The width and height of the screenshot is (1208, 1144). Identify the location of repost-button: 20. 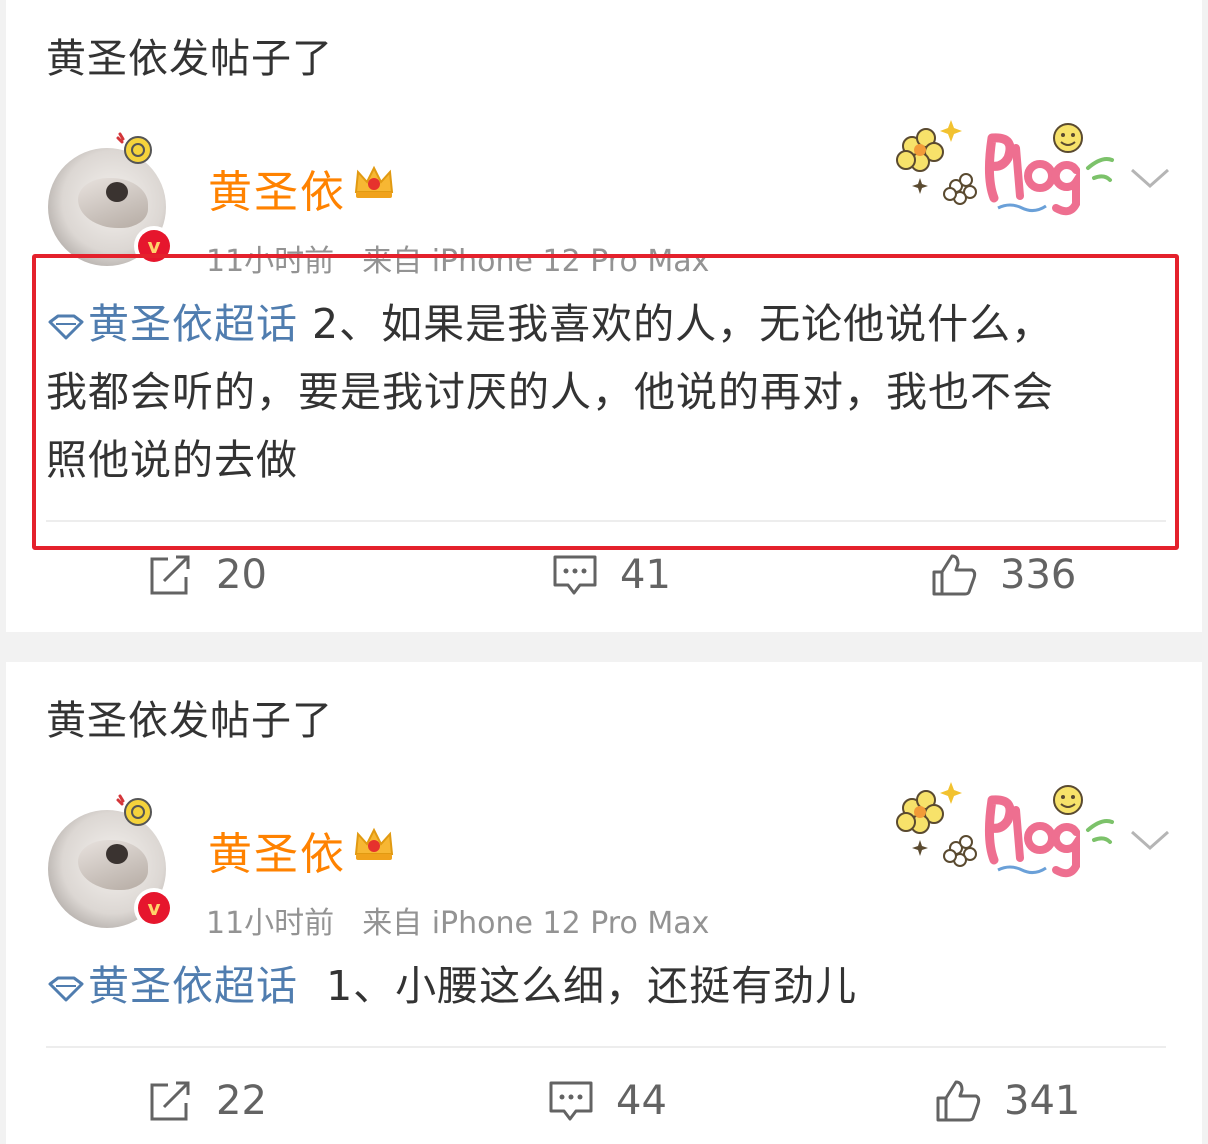
(207, 575).